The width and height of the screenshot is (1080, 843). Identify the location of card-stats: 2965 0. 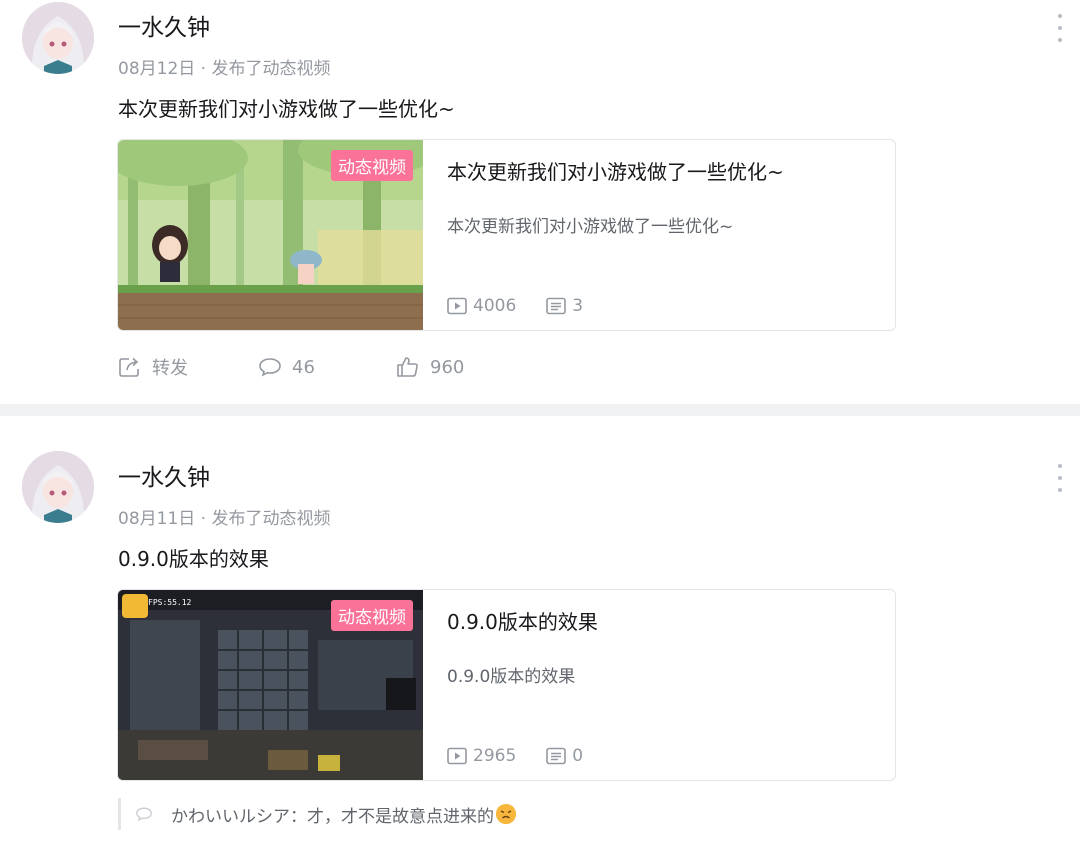
(530, 756).